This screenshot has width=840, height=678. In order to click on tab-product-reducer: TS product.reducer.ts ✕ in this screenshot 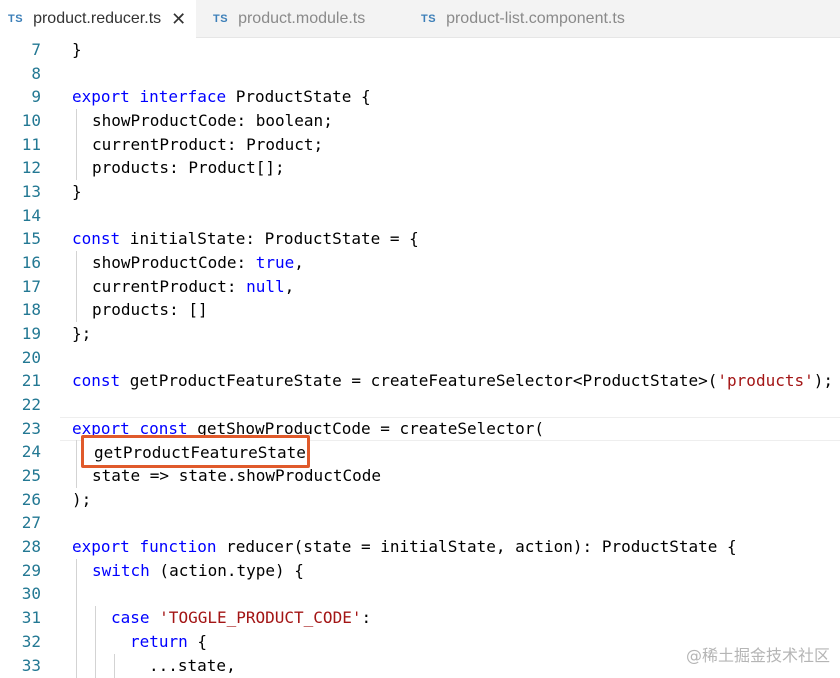, I will do `click(98, 19)`.